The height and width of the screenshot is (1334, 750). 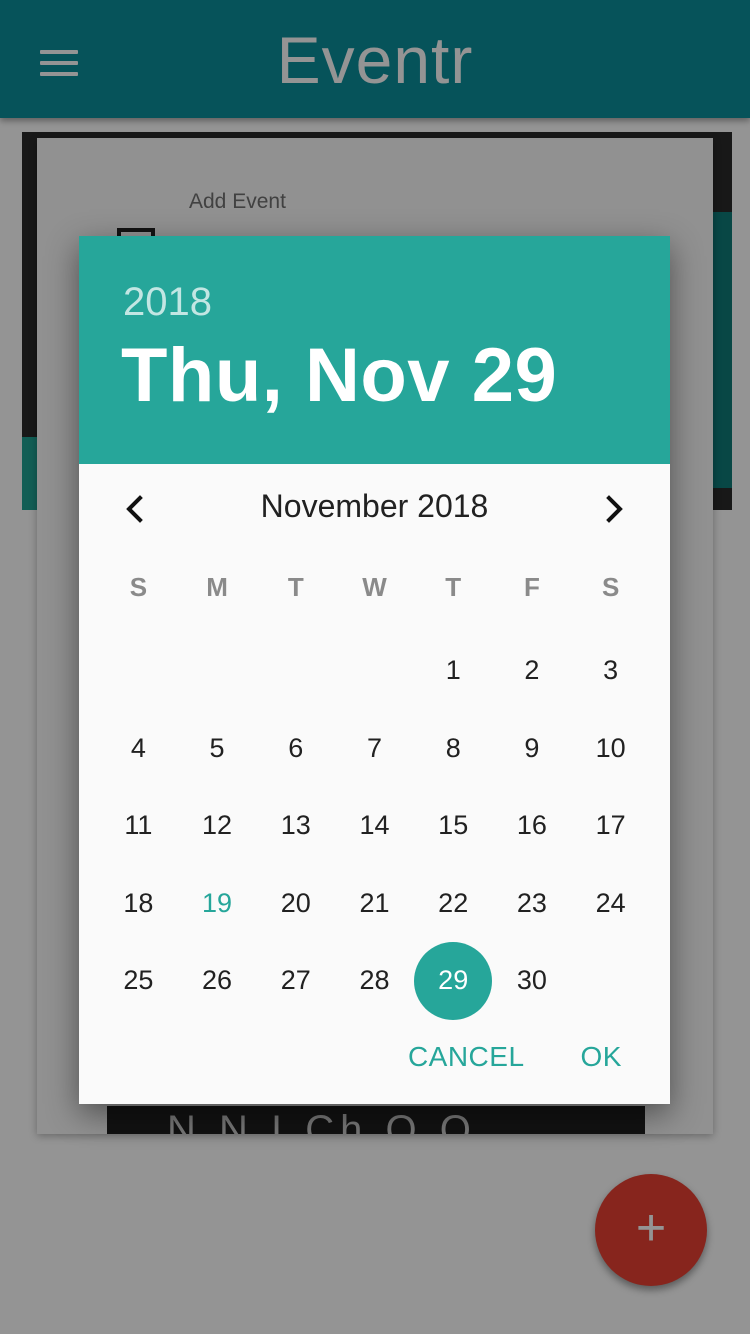 I want to click on day-number: 22, so click(x=453, y=902).